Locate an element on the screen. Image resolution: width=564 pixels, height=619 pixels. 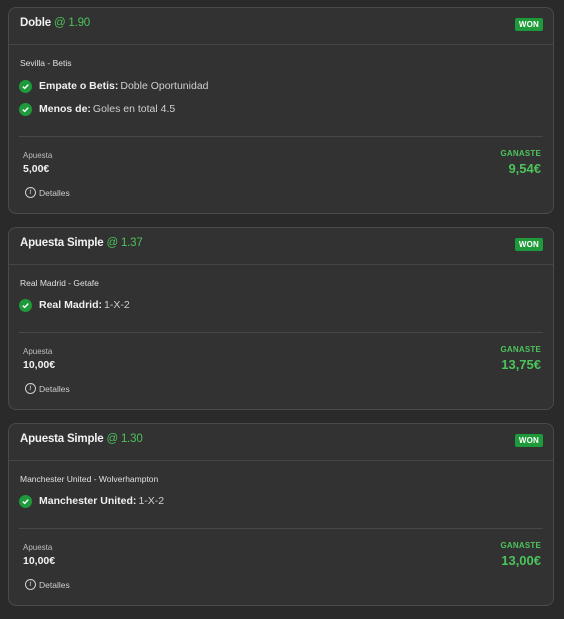
selection-item: Real Madrid: 1-X-2 is located at coordinates (74, 305).